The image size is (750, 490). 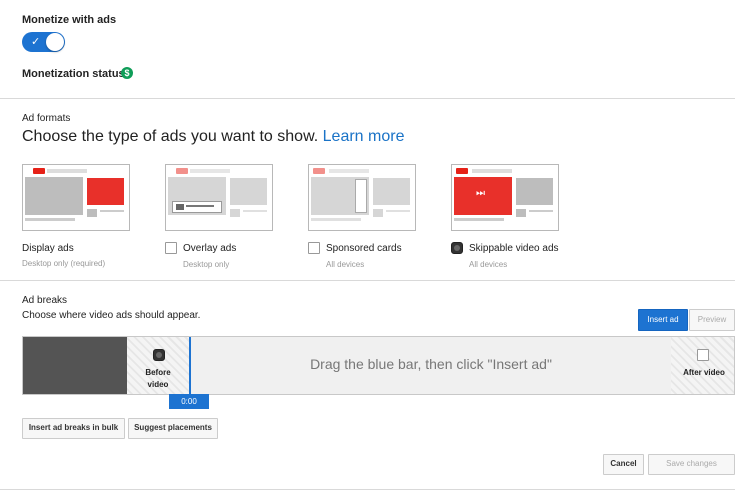 I want to click on display-ads-thumbnail, so click(x=76, y=197).